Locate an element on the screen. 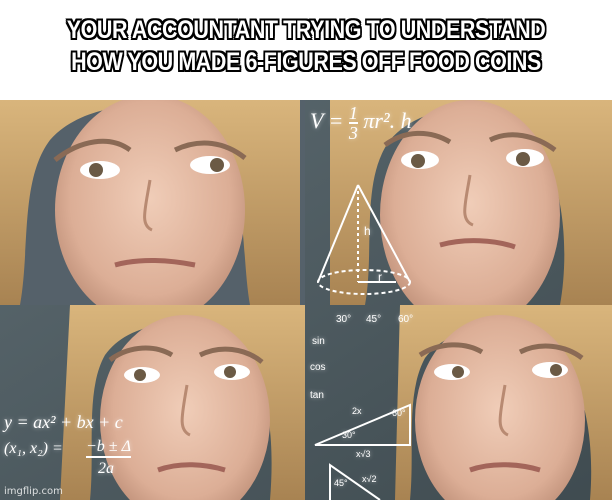  trig-angle-30: 30° is located at coordinates (344, 319).